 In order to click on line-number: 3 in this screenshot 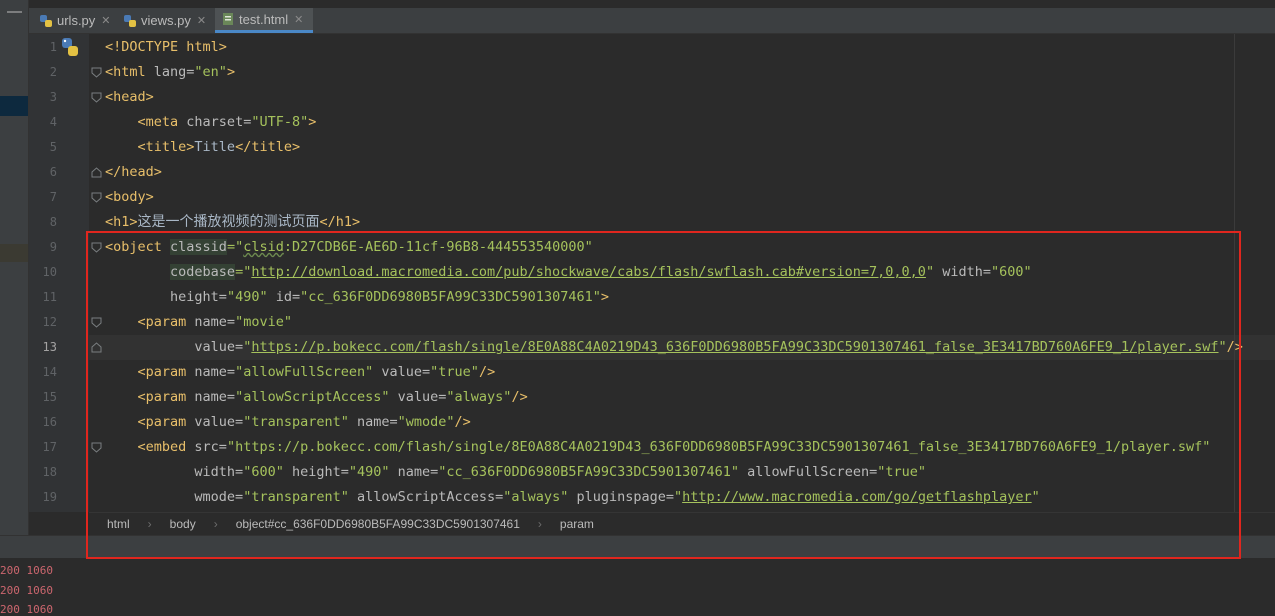, I will do `click(53, 97)`.